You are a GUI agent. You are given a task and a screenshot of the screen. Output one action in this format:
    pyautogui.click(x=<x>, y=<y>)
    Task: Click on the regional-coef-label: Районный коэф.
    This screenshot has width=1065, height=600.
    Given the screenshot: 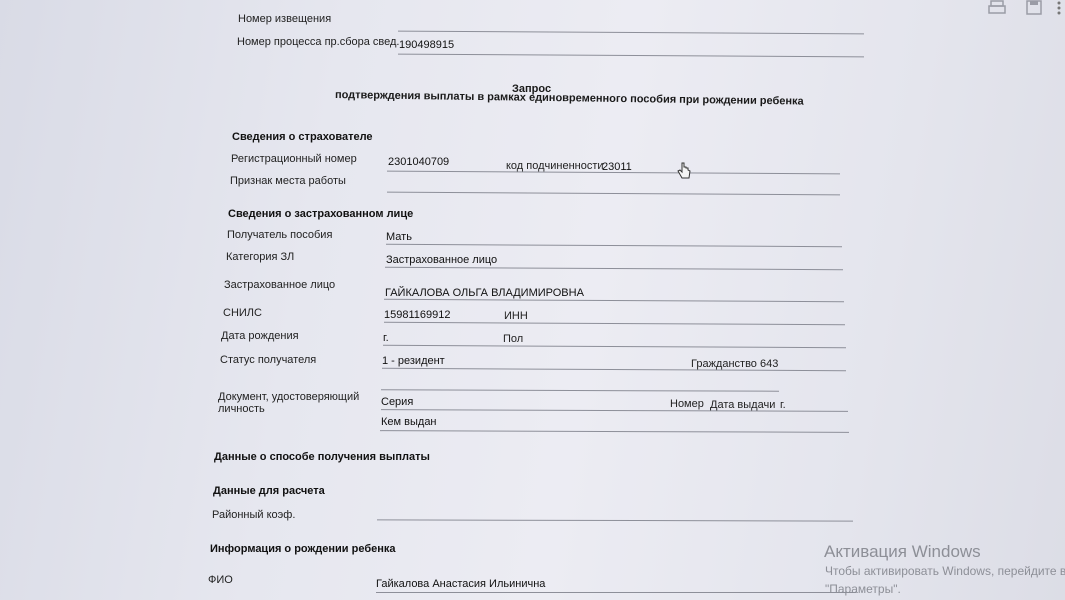 What is the action you would take?
    pyautogui.click(x=254, y=515)
    